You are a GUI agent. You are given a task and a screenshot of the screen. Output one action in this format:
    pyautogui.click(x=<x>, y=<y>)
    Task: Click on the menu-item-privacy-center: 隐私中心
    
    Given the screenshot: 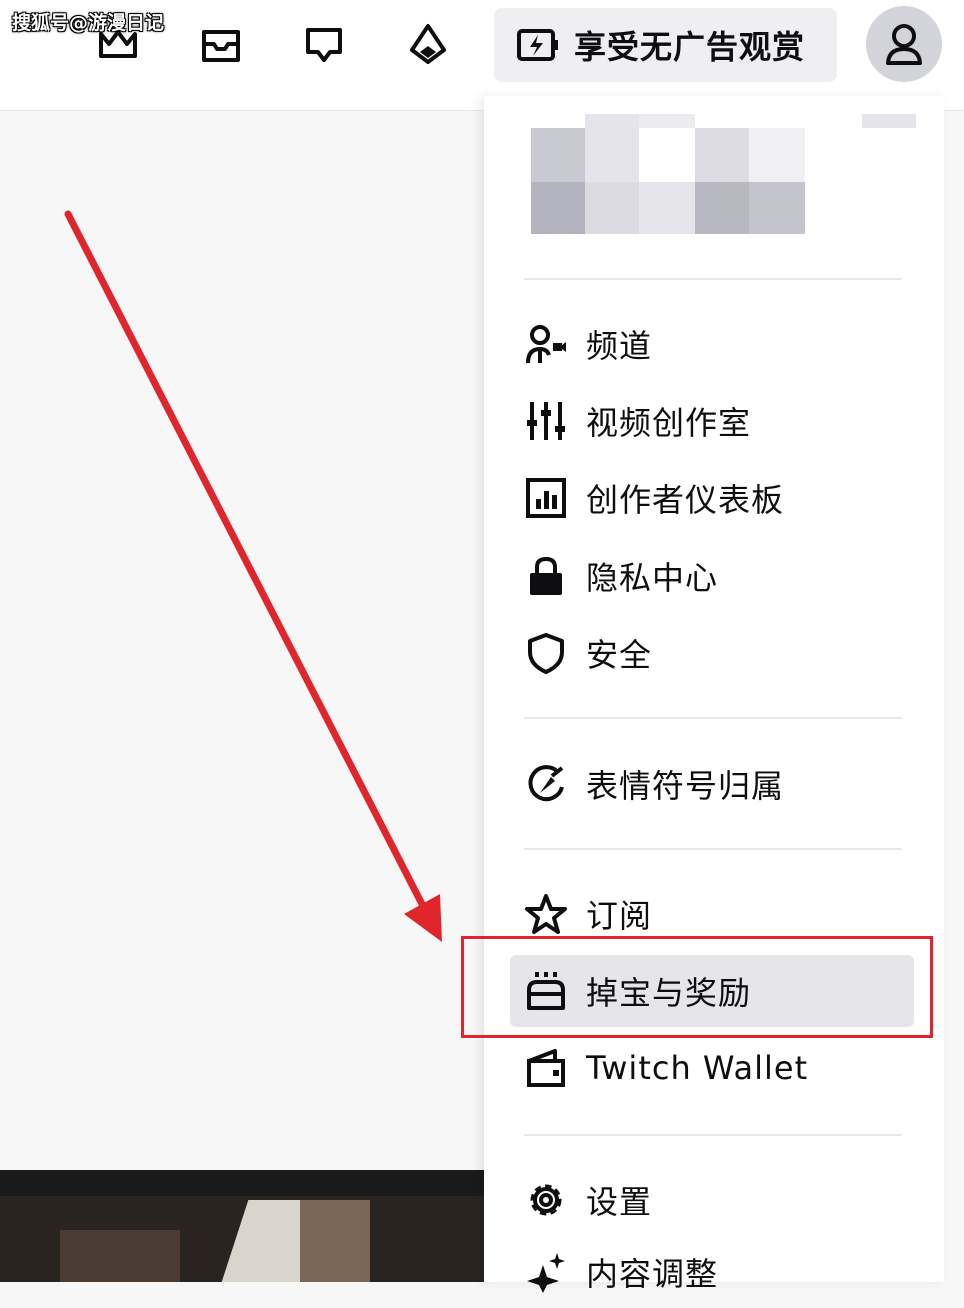 What is the action you would take?
    pyautogui.click(x=712, y=576)
    